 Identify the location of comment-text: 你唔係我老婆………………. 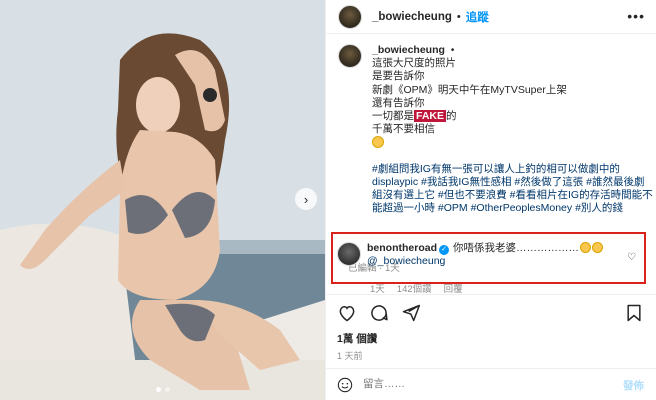
(516, 248).